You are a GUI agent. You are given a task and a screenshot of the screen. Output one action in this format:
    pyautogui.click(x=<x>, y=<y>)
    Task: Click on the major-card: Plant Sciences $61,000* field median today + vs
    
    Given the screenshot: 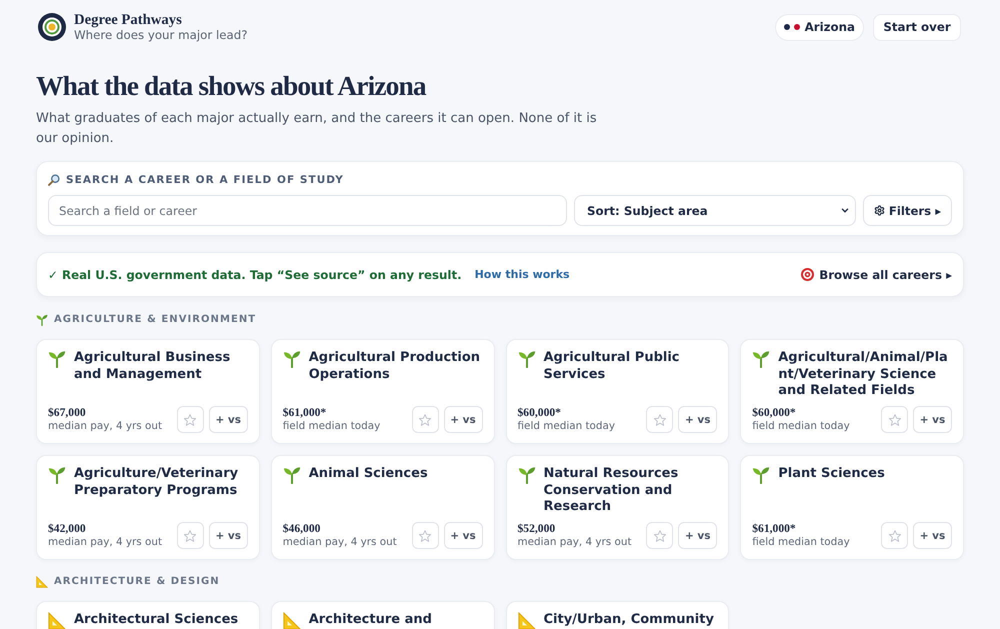 What is the action you would take?
    pyautogui.click(x=852, y=507)
    